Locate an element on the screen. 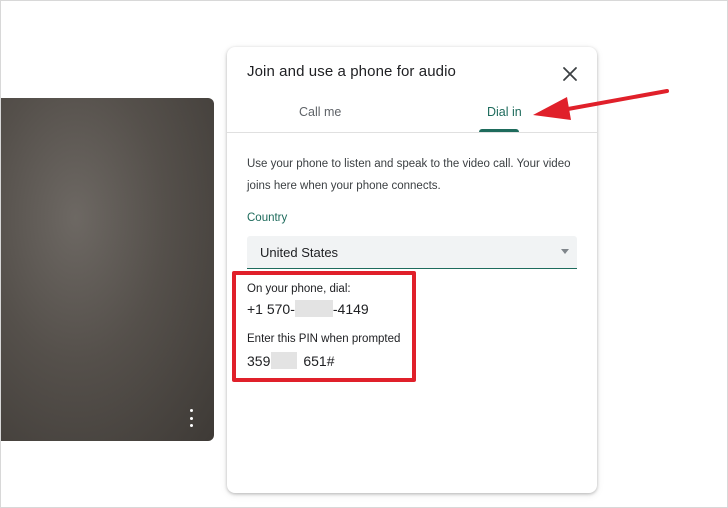 The height and width of the screenshot is (508, 728). country-label: Country is located at coordinates (267, 218).